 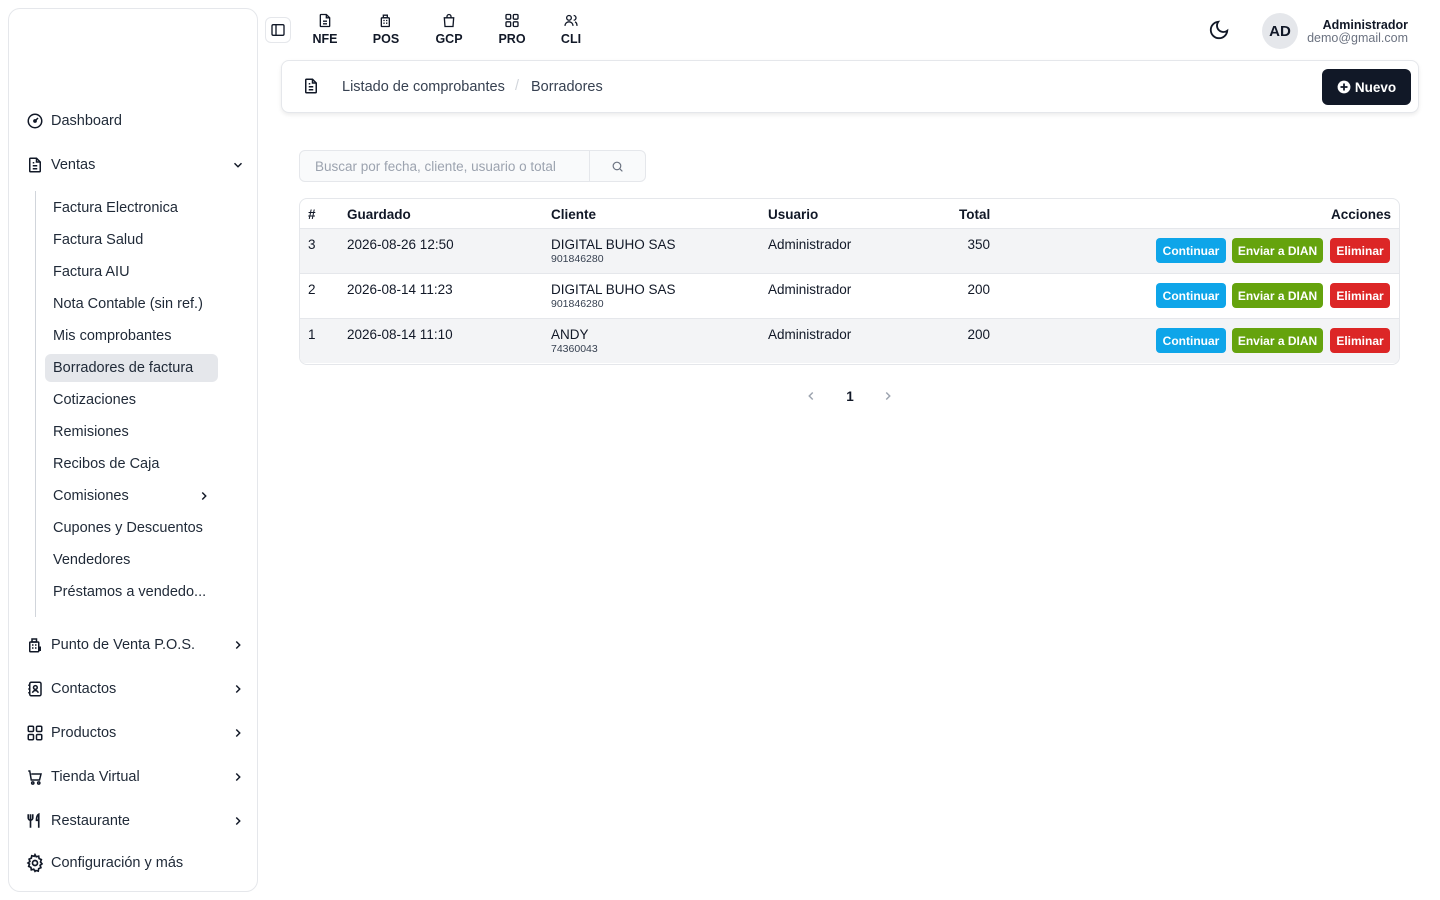 I want to click on avatar: AD, so click(x=1280, y=31).